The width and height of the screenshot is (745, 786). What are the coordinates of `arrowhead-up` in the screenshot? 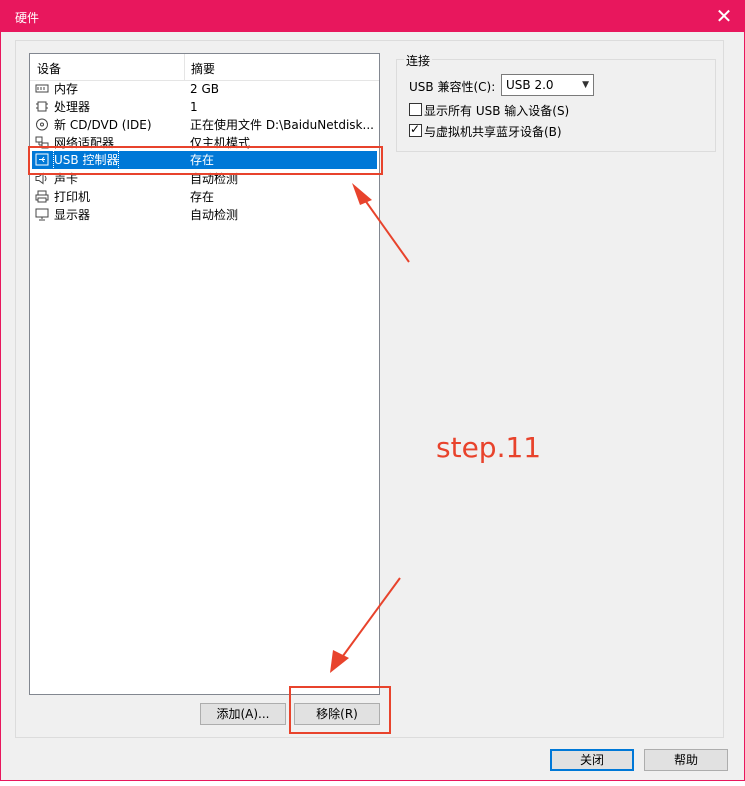 It's located at (362, 194).